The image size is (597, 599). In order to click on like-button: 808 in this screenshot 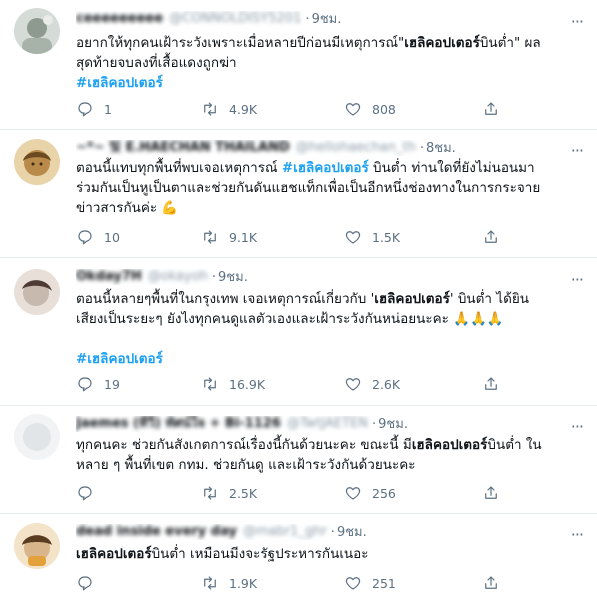, I will do `click(370, 109)`.